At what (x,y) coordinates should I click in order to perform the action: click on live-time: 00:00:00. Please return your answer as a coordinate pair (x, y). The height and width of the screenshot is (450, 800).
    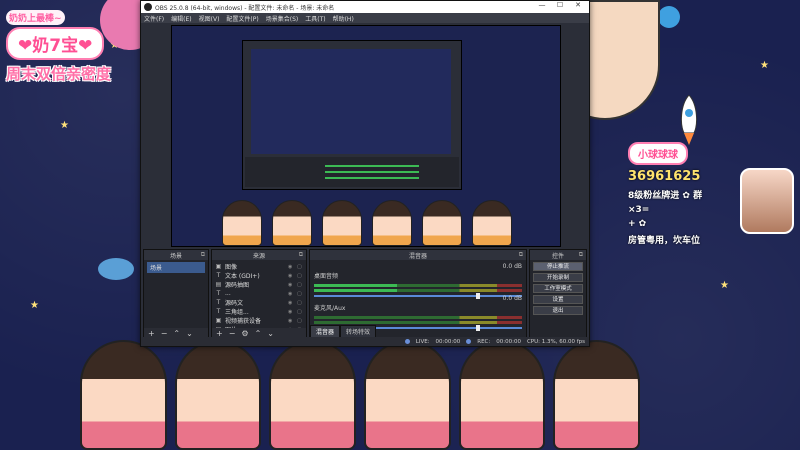
    Looking at the image, I should click on (448, 341).